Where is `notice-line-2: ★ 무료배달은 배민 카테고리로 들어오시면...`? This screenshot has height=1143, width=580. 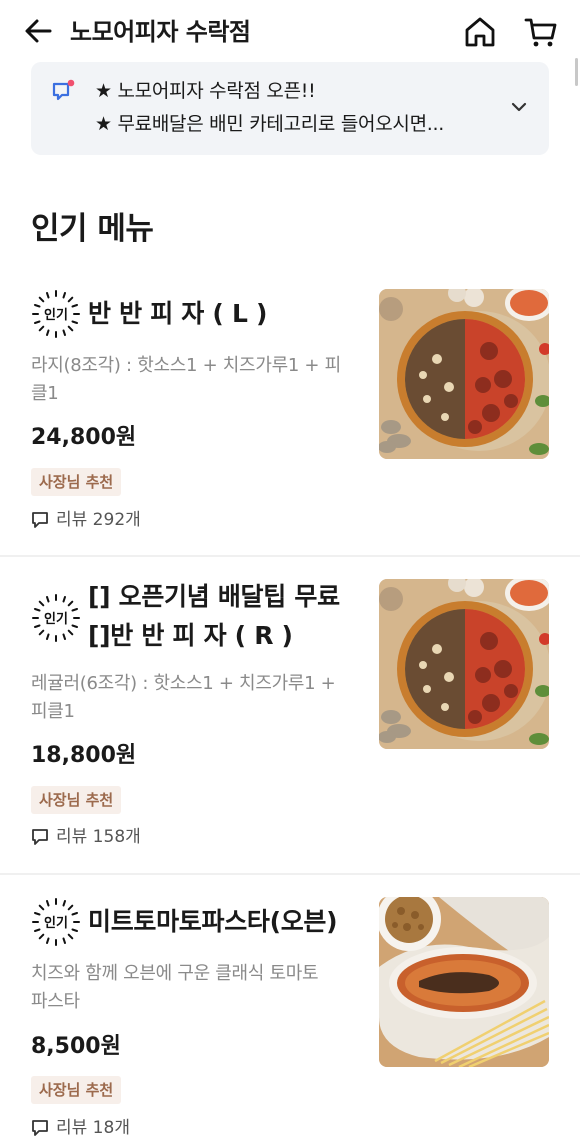
notice-line-2: ★ 무료배달은 배민 카테고리로 들어오시면... is located at coordinates (269, 124).